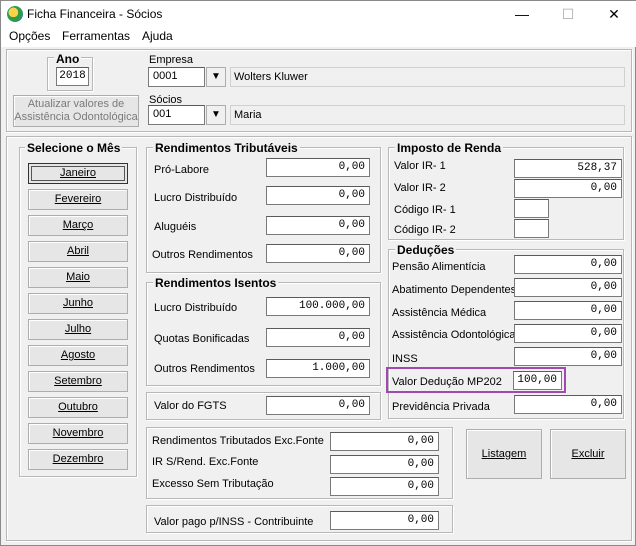 The width and height of the screenshot is (636, 546). What do you see at coordinates (568, 356) in the screenshot?
I see `inss-input: 0,00` at bounding box center [568, 356].